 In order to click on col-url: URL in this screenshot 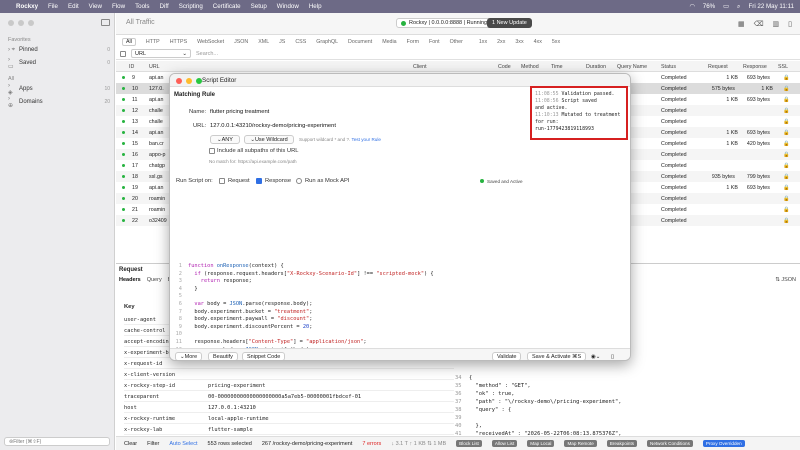, I will do `click(154, 67)`.